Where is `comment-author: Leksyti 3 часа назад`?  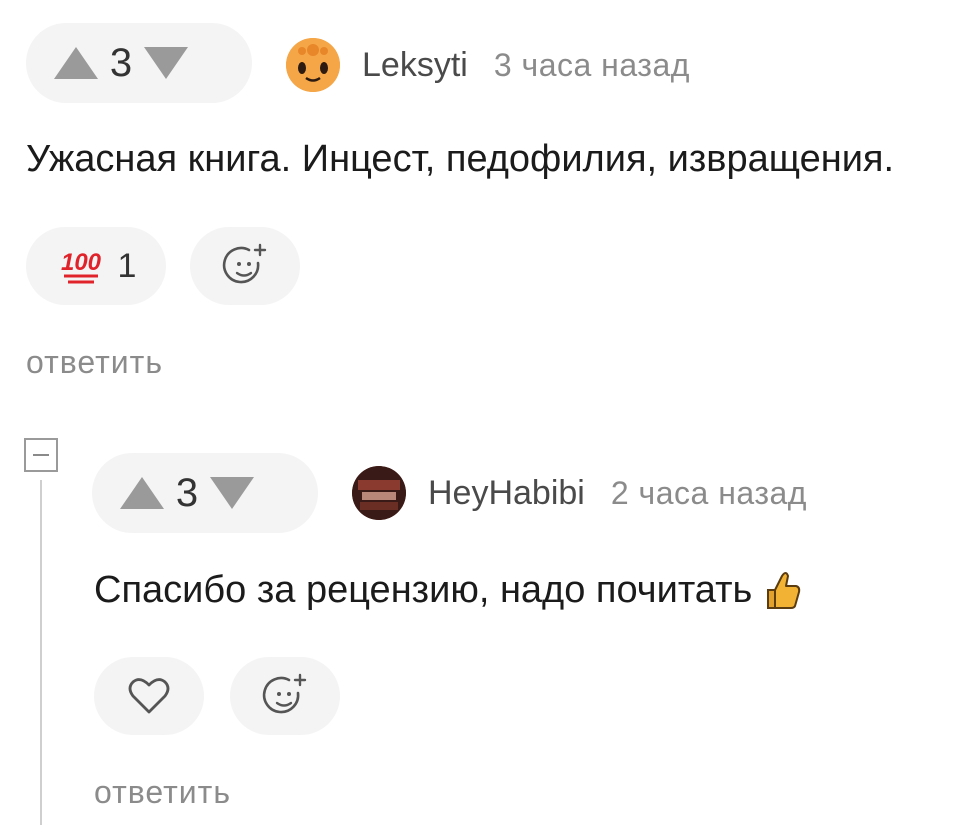 comment-author: Leksyti 3 часа назад is located at coordinates (488, 65).